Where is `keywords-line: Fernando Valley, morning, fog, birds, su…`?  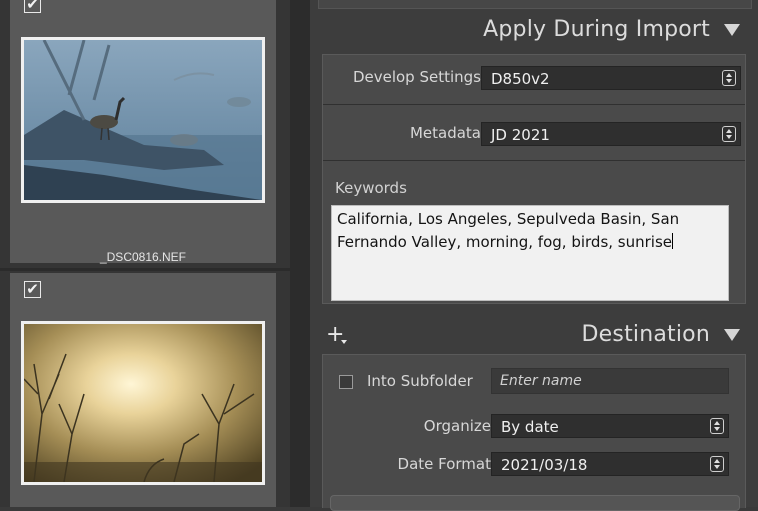
keywords-line: Fernando Valley, morning, fog, birds, su… is located at coordinates (504, 242).